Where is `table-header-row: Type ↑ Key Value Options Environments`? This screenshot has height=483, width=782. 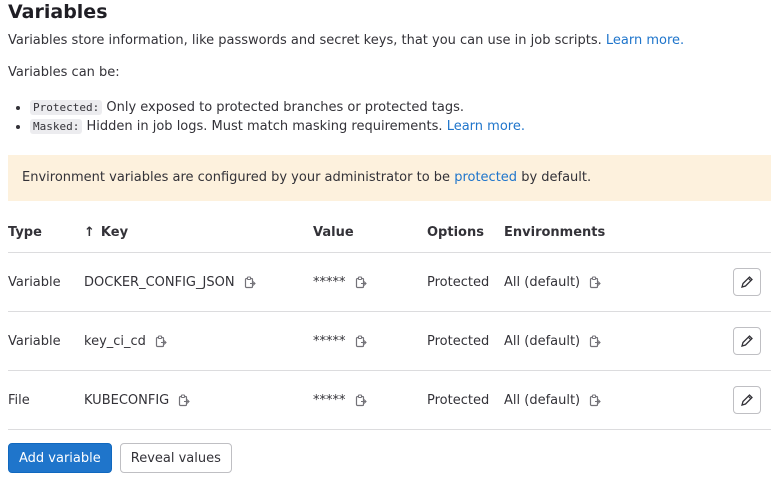 table-header-row: Type ↑ Key Value Options Environments is located at coordinates (389, 232).